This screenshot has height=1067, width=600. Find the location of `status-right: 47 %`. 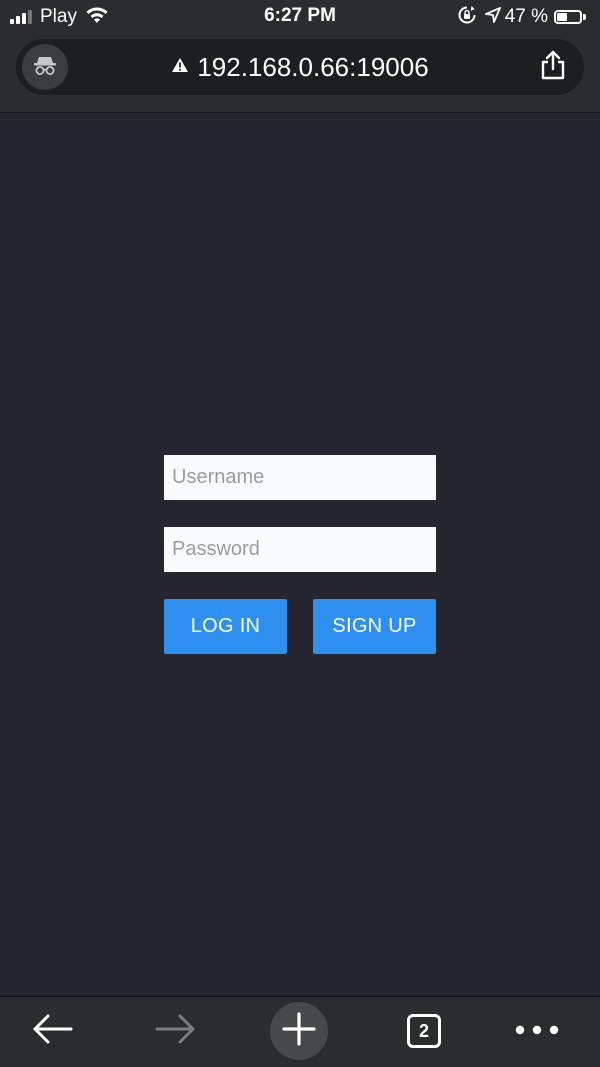

status-right: 47 % is located at coordinates (521, 17).